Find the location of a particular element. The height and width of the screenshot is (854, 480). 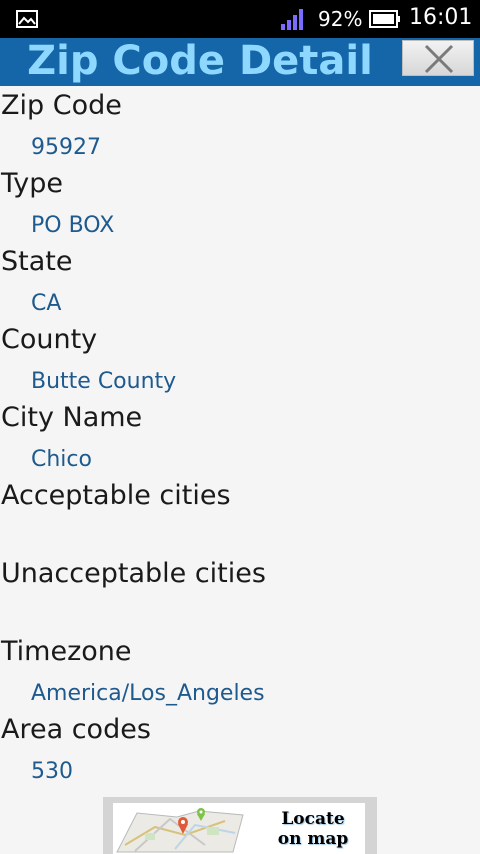

close-icon is located at coordinates (439, 59).